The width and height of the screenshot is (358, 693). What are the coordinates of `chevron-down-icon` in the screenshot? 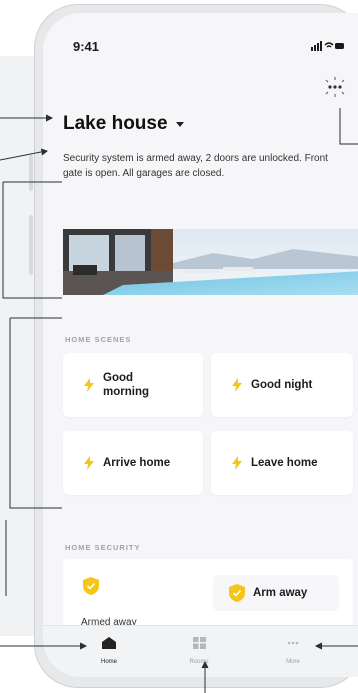 It's located at (179, 124).